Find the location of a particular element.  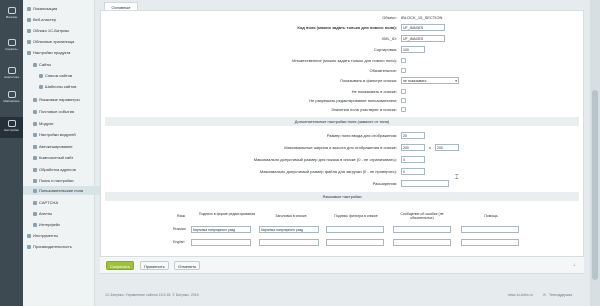

sidebar-item-templates: Шаблоны сайтов is located at coordinates (66, 86).